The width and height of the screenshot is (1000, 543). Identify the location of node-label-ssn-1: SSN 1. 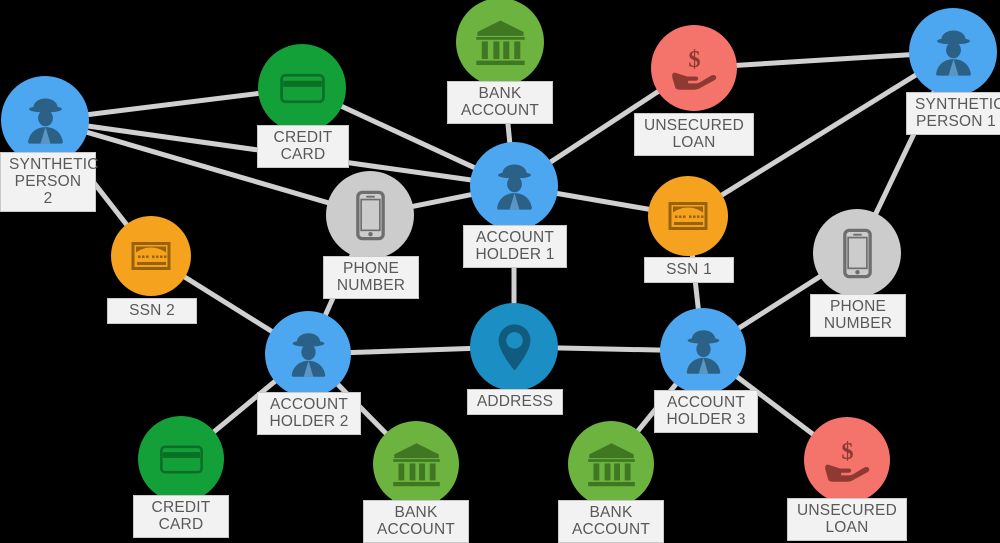
(689, 270).